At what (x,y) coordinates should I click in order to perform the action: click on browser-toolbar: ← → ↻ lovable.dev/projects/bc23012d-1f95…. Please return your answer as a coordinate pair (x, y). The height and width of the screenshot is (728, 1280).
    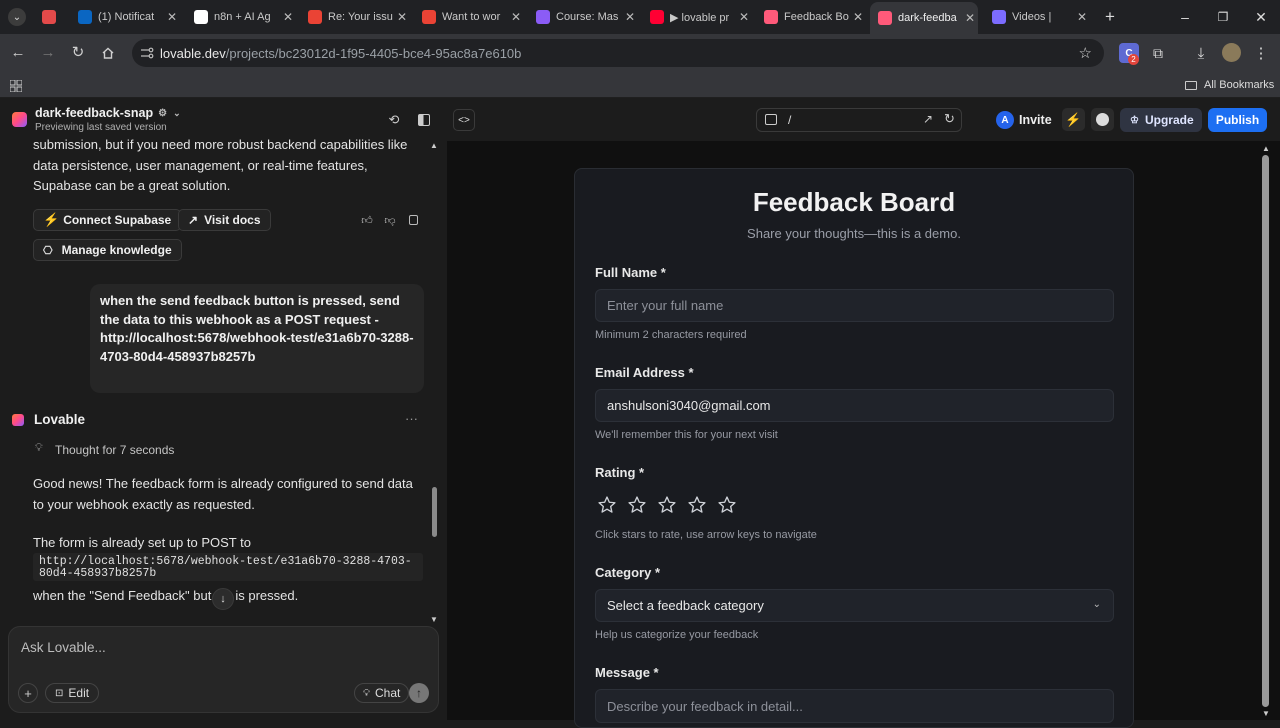
    Looking at the image, I should click on (640, 53).